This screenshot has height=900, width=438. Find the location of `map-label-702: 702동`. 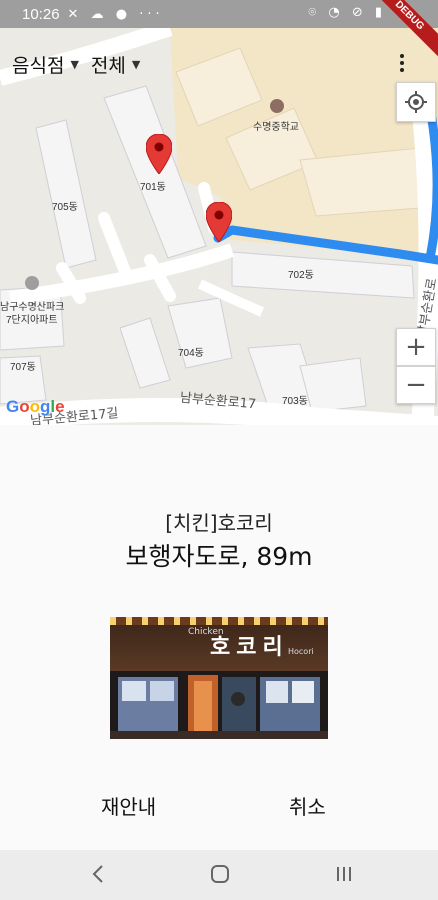

map-label-702: 702동 is located at coordinates (301, 275).